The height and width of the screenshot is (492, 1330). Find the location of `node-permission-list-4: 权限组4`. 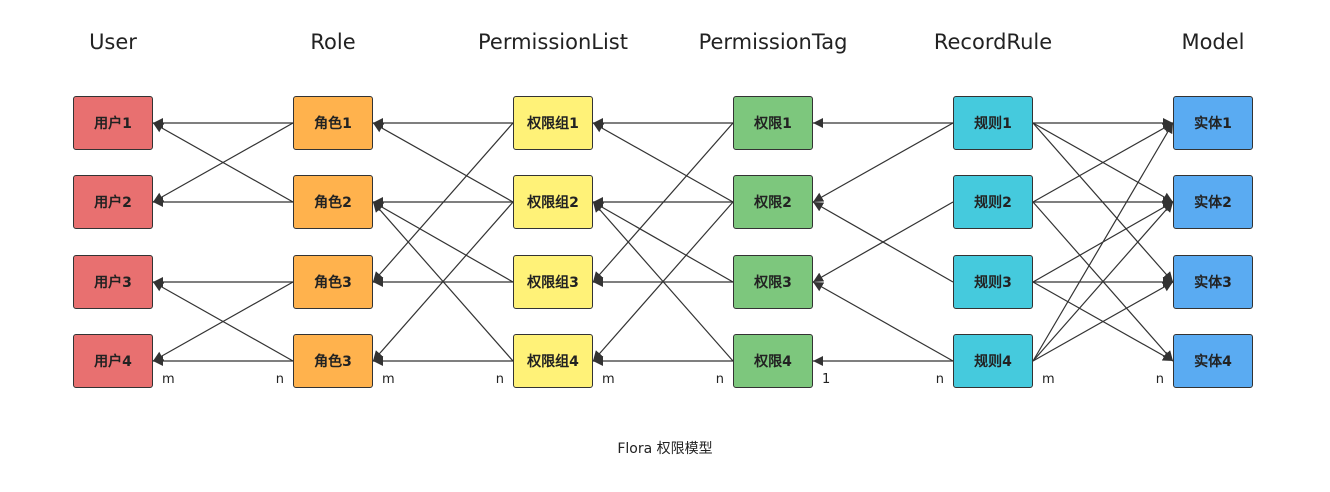

node-permission-list-4: 权限组4 is located at coordinates (553, 361).